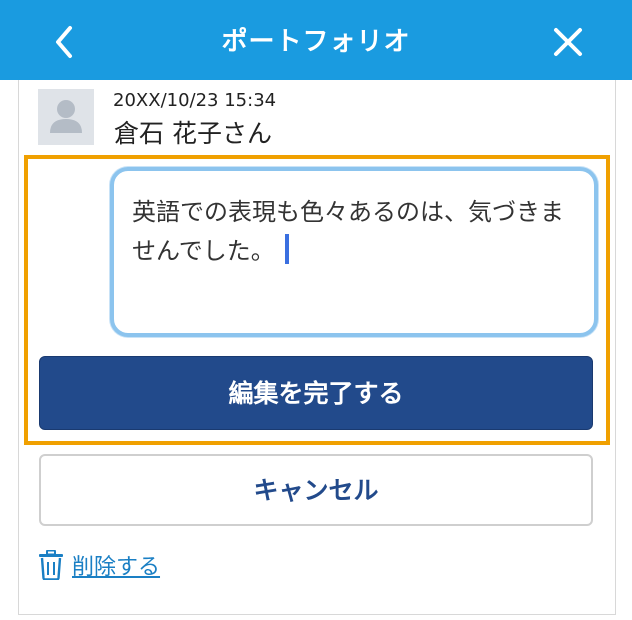 The height and width of the screenshot is (620, 632). I want to click on app-header: ポートフォリオ, so click(316, 40).